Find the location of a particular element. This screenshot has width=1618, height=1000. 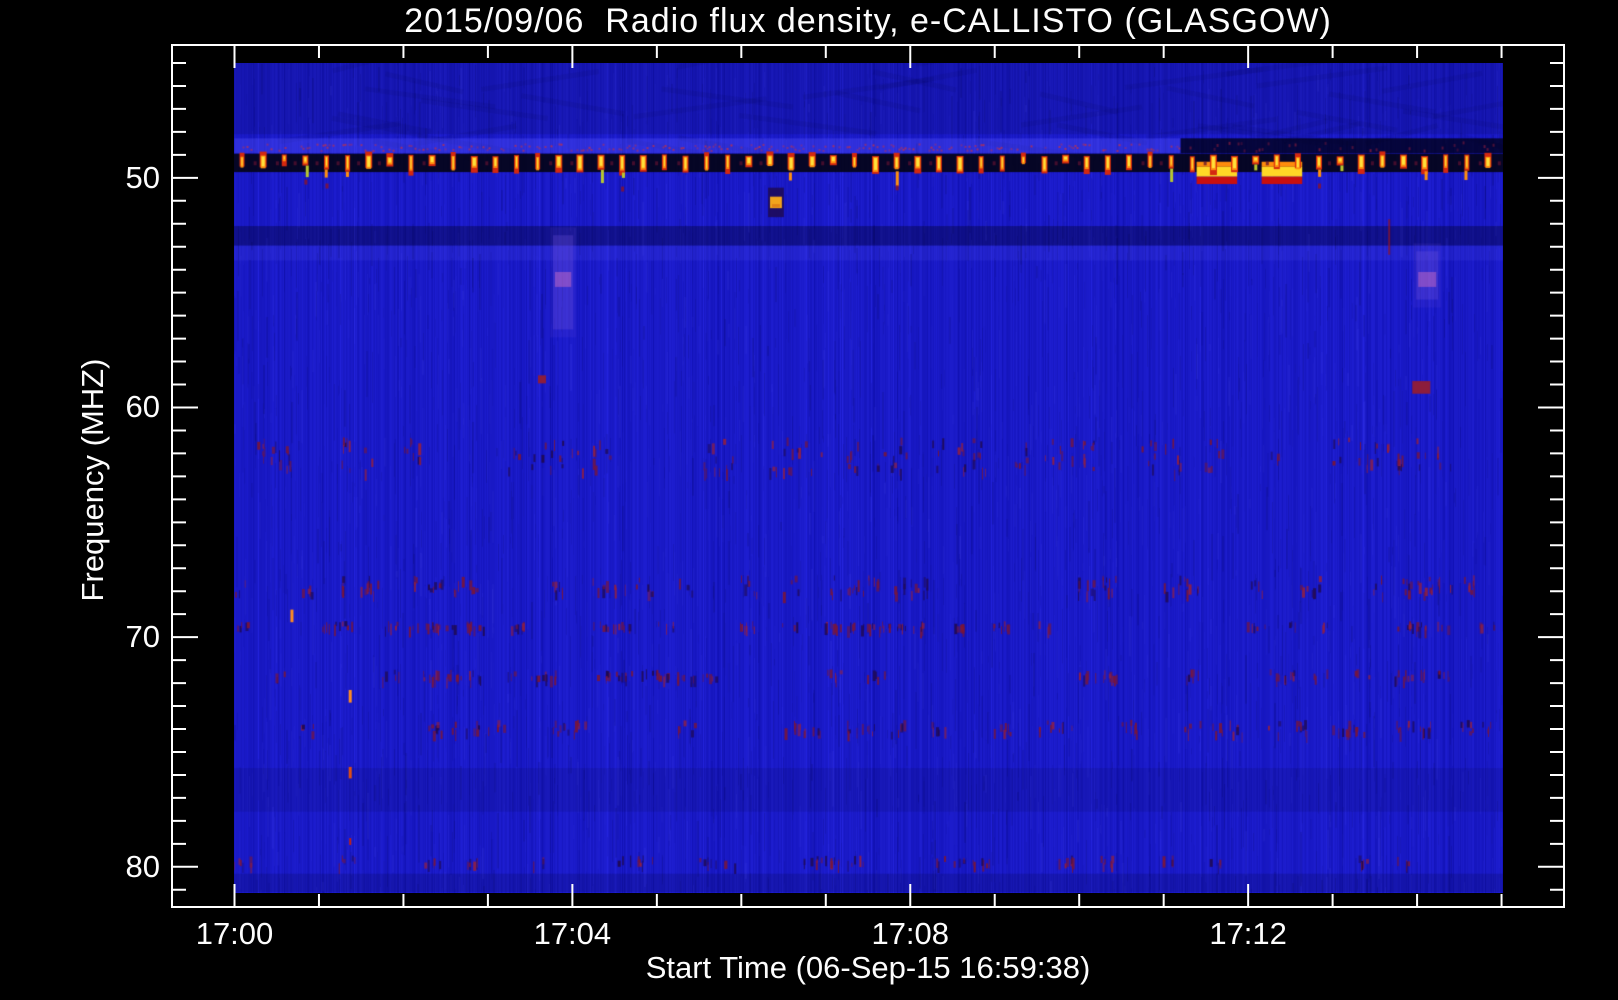

y-axis-title: Frequency (MHZ) is located at coordinates (92, 480).